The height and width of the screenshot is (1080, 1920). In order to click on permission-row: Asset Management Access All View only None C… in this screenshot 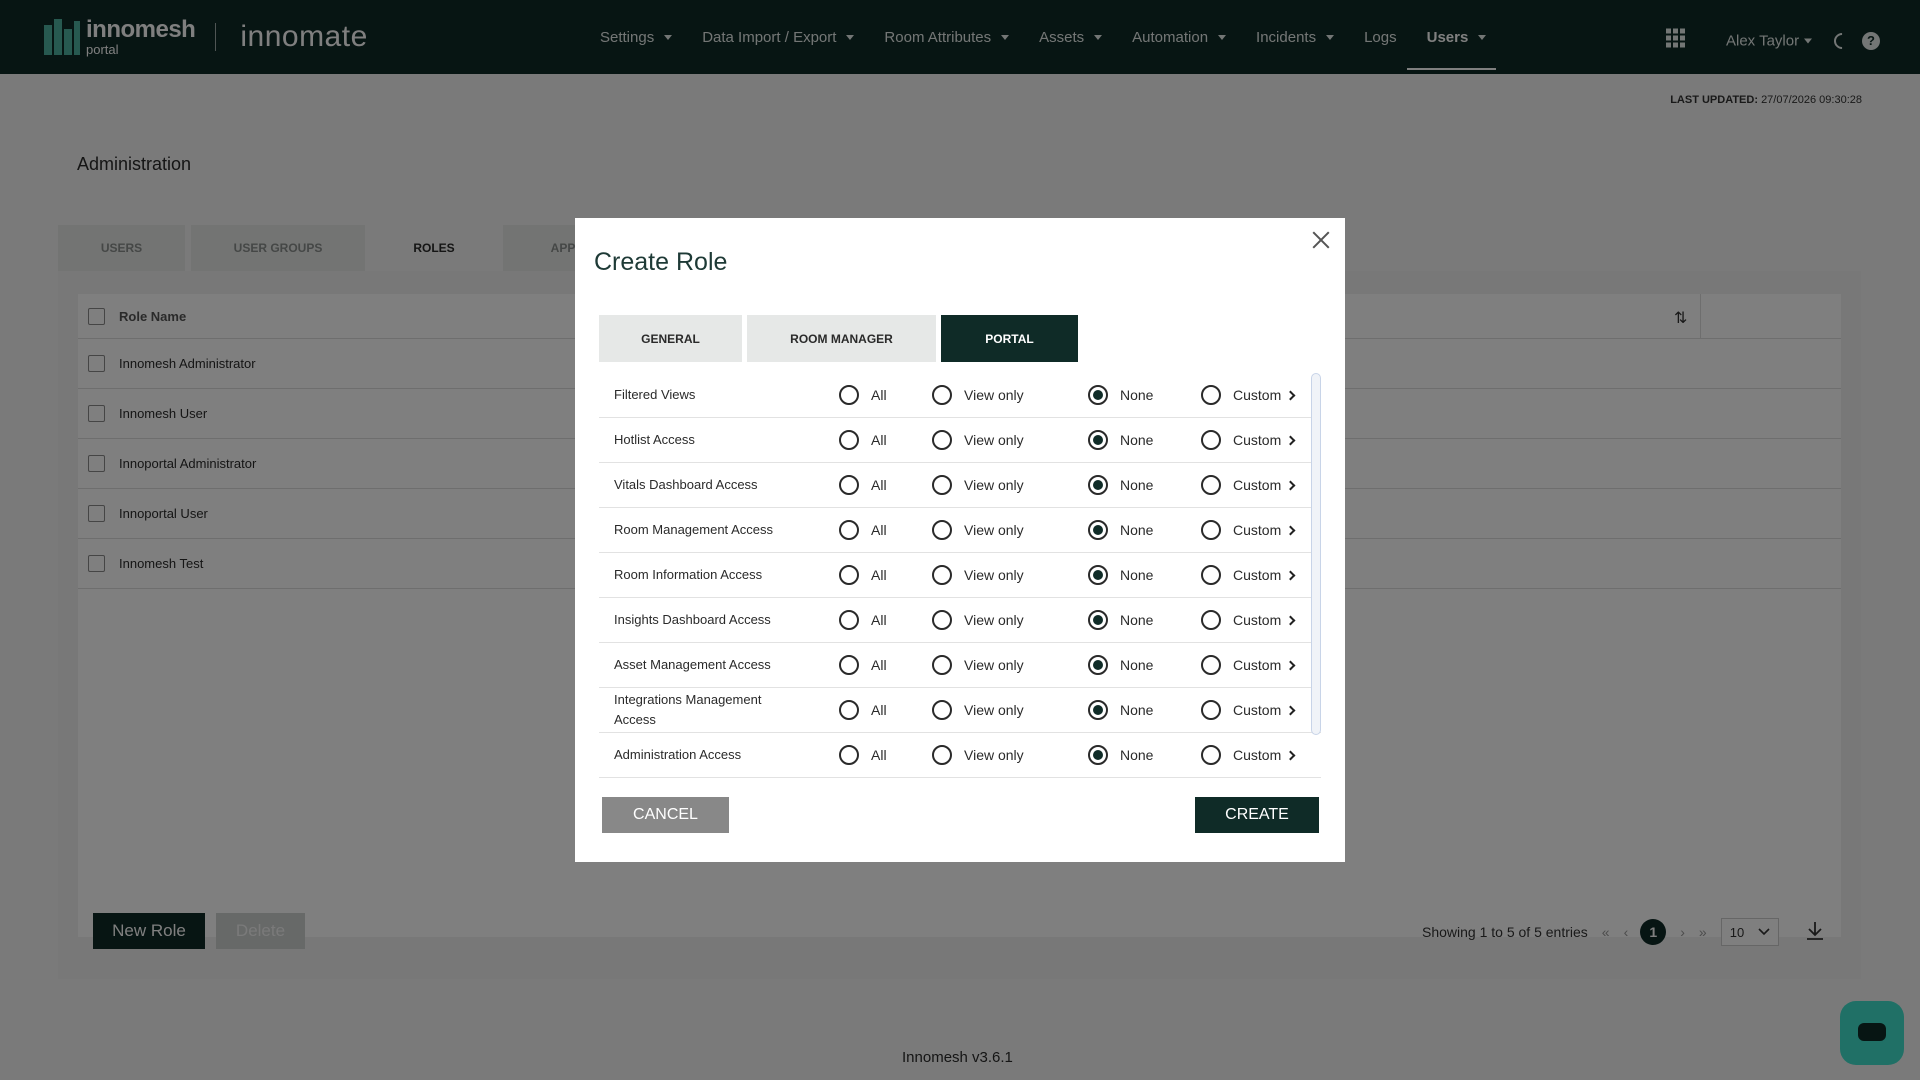, I will do `click(960, 665)`.